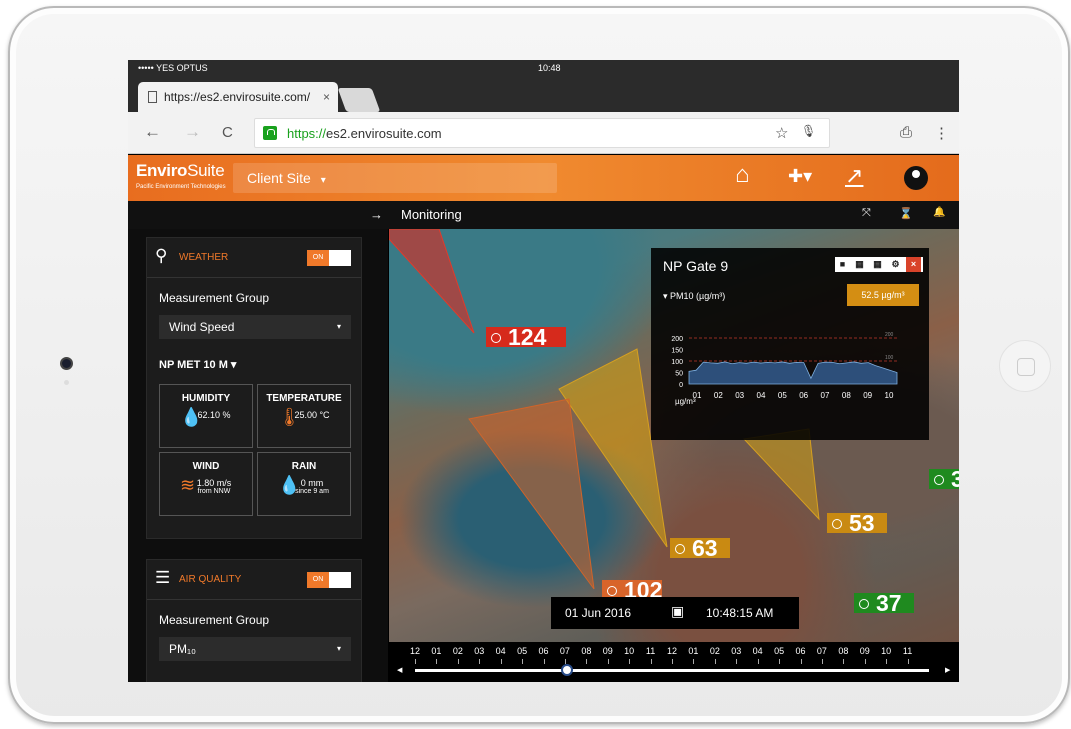 The height and width of the screenshot is (729, 1071). I want to click on air-group-select: PM₁₀ ▾, so click(255, 649).